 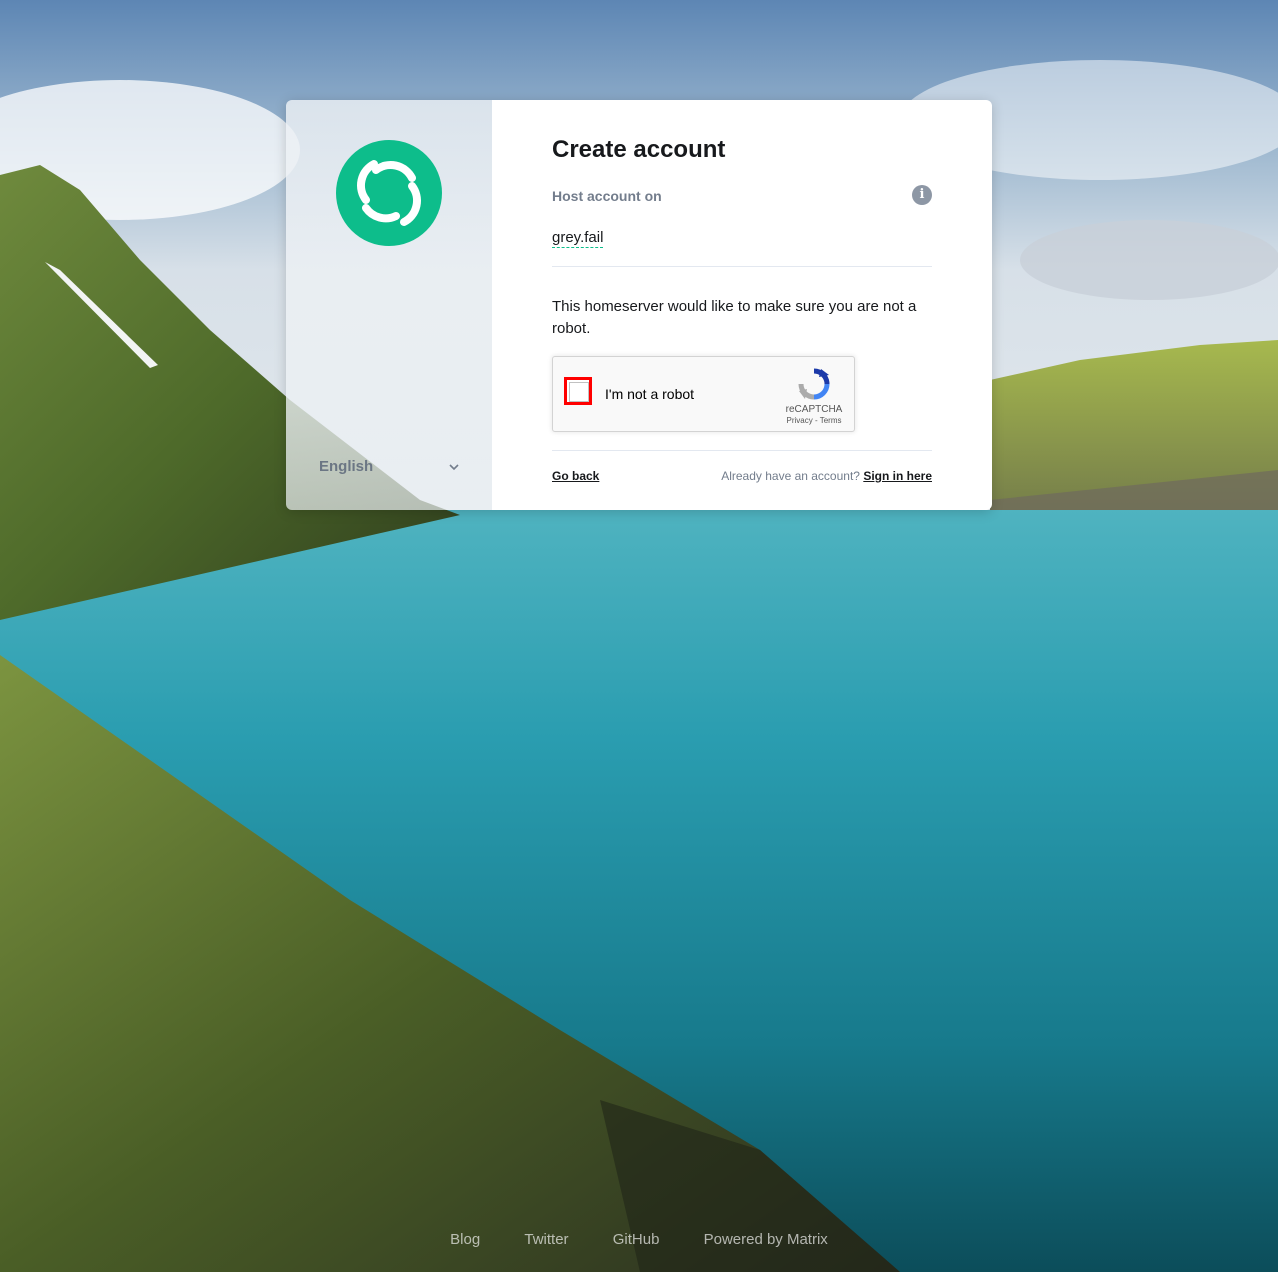 I want to click on page-title: Create account, so click(x=639, y=149).